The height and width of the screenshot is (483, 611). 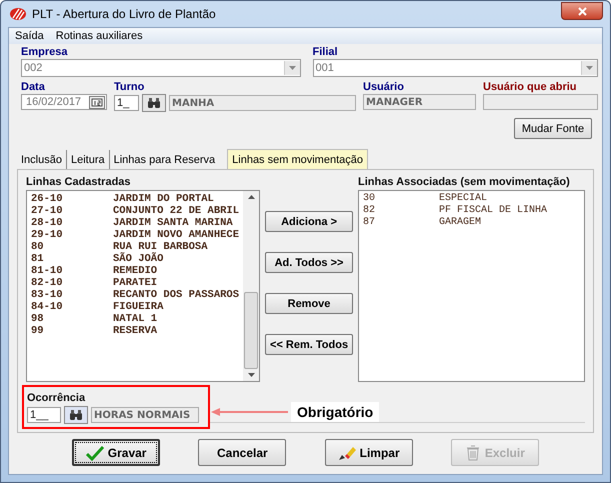 What do you see at coordinates (472, 452) in the screenshot?
I see `trash-icon` at bounding box center [472, 452].